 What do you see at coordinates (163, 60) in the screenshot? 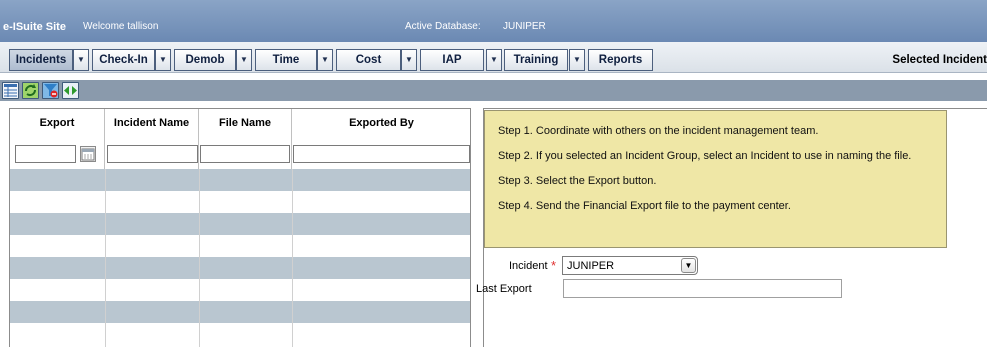
I see `menu-check-in-dropdown: ▼` at bounding box center [163, 60].